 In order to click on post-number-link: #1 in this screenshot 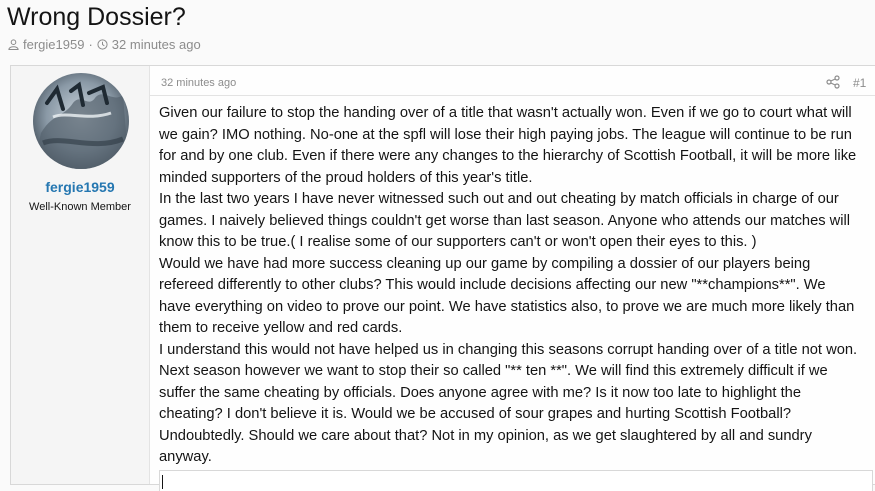, I will do `click(859, 83)`.